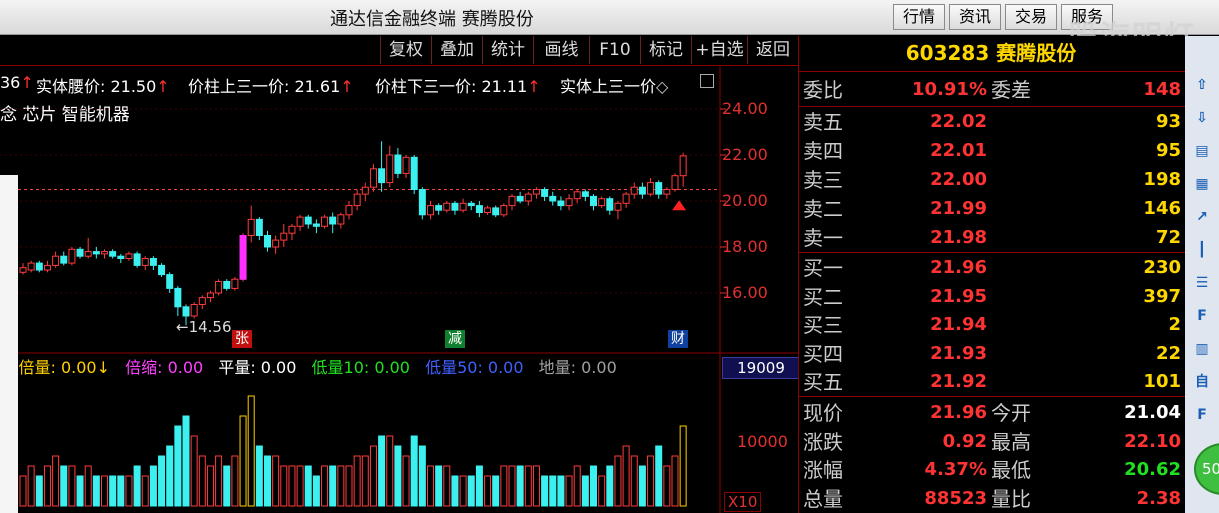 The height and width of the screenshot is (513, 1219). I want to click on price-axis-label-22: 22.00, so click(745, 154).